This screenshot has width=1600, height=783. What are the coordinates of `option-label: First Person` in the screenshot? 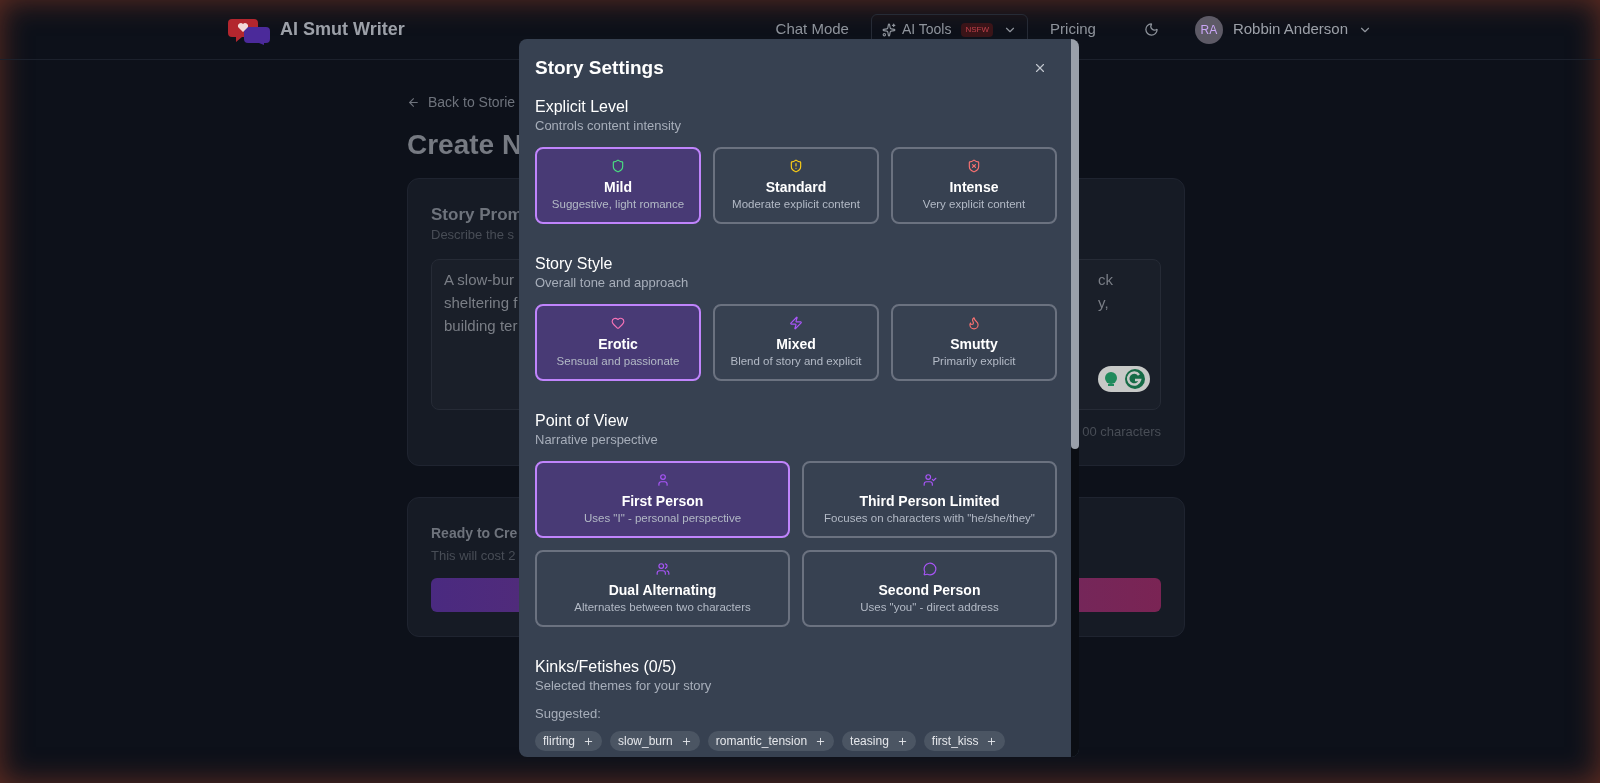 It's located at (662, 501).